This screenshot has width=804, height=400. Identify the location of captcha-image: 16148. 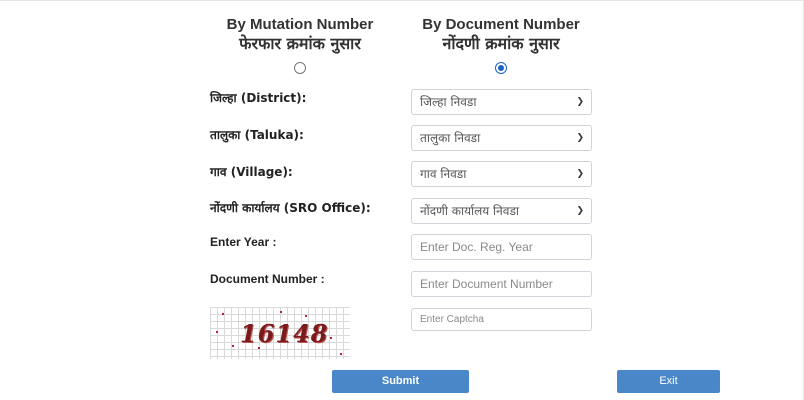
(280, 333).